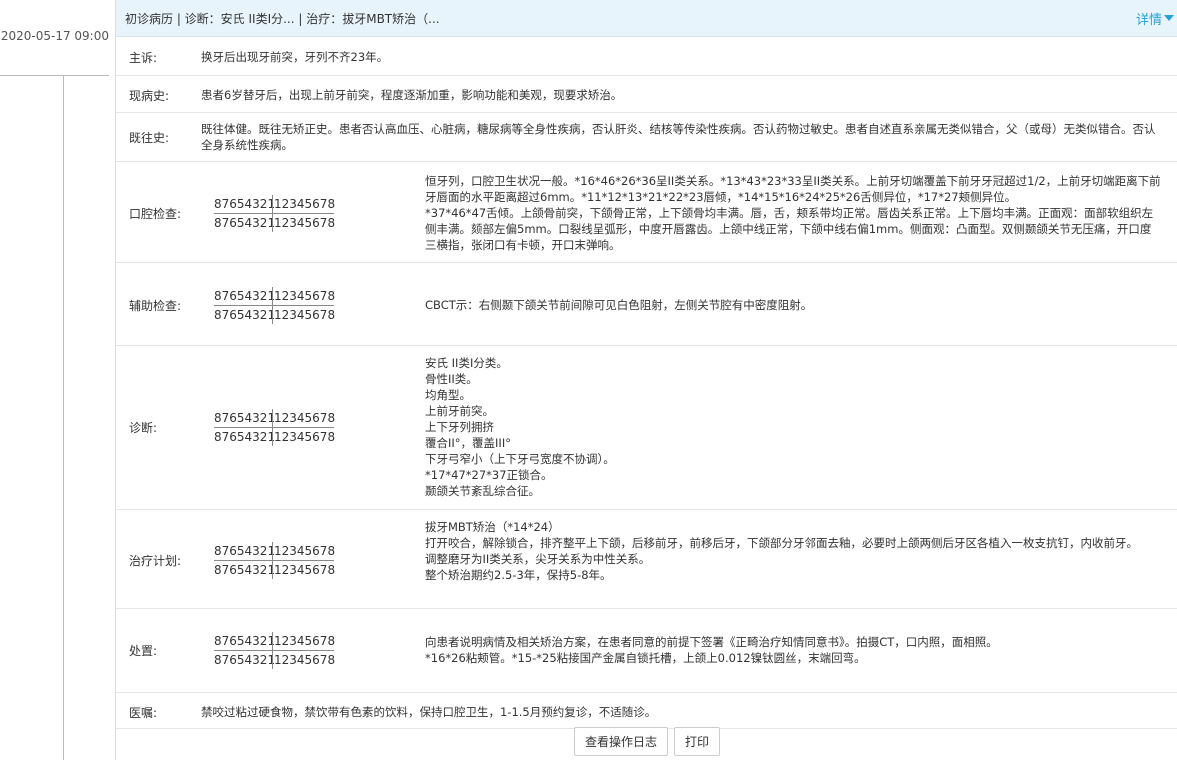  Describe the element at coordinates (1169, 18) in the screenshot. I see `caret-down-icon` at that location.